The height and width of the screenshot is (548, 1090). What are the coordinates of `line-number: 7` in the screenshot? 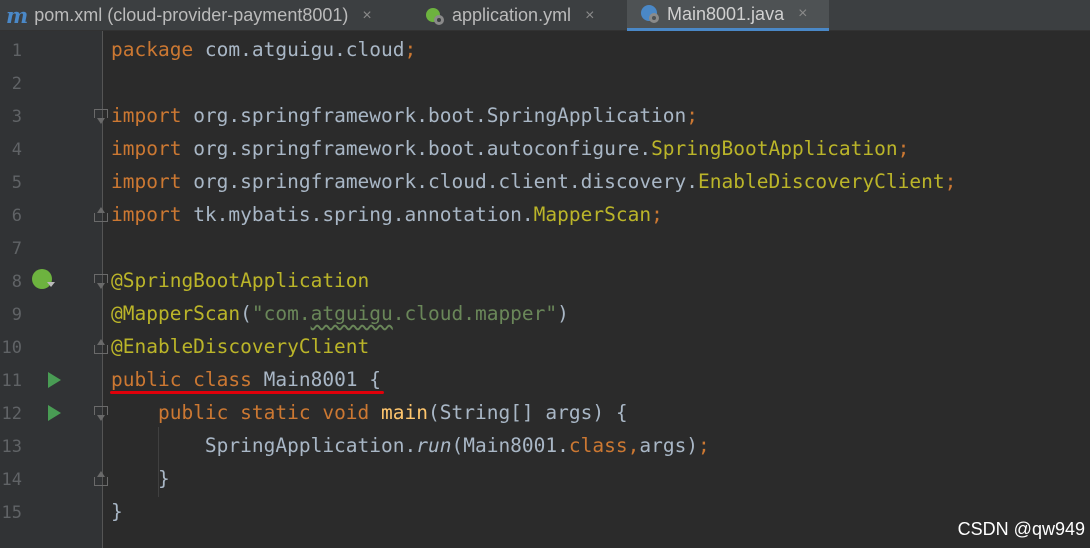 It's located at (16, 249).